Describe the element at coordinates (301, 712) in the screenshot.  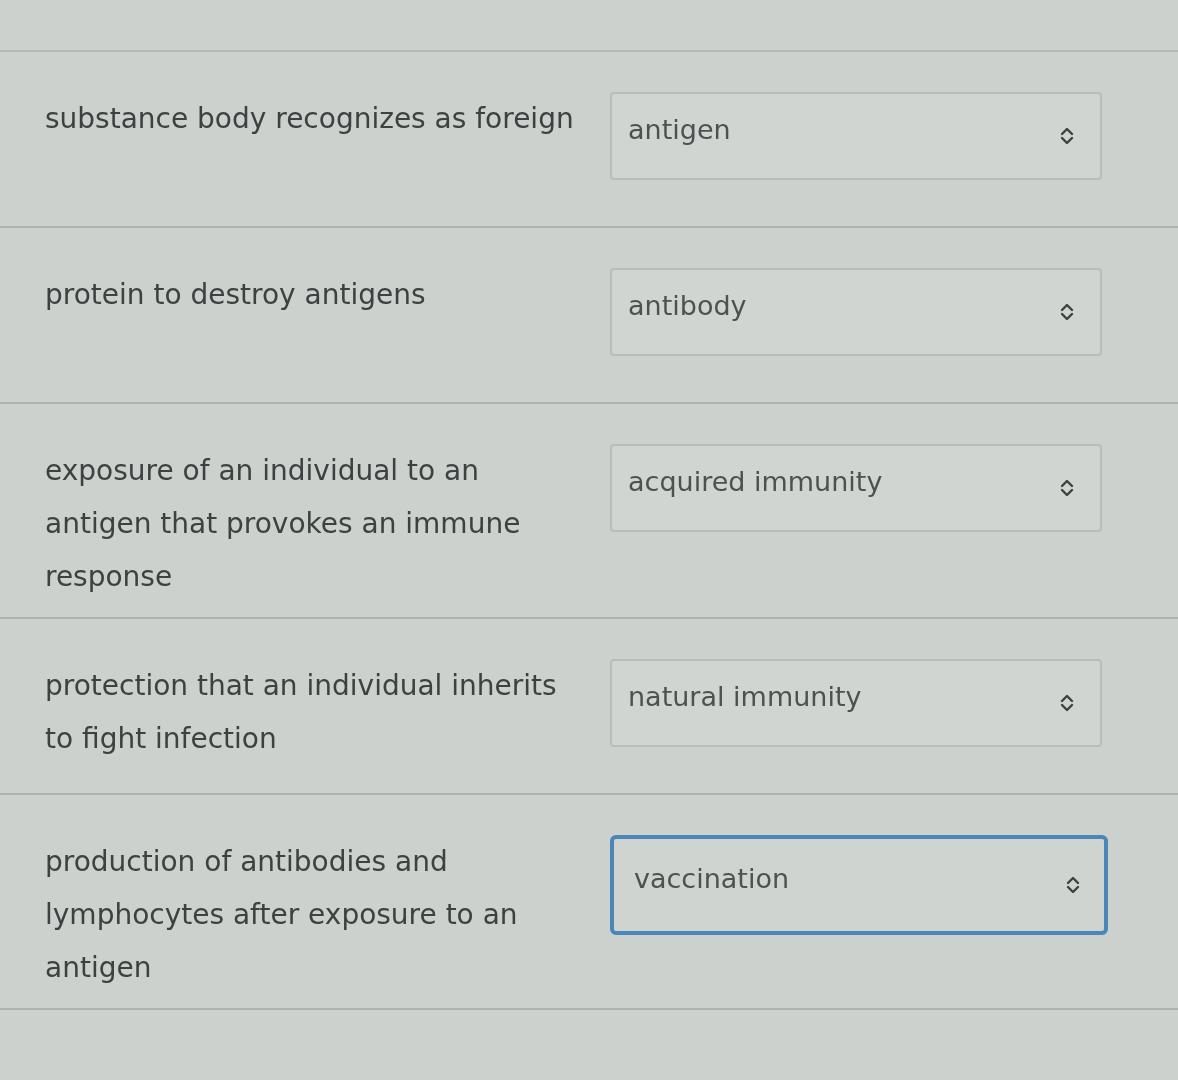
I see `question-prompt: protection that an individual inherits to fight infection` at that location.